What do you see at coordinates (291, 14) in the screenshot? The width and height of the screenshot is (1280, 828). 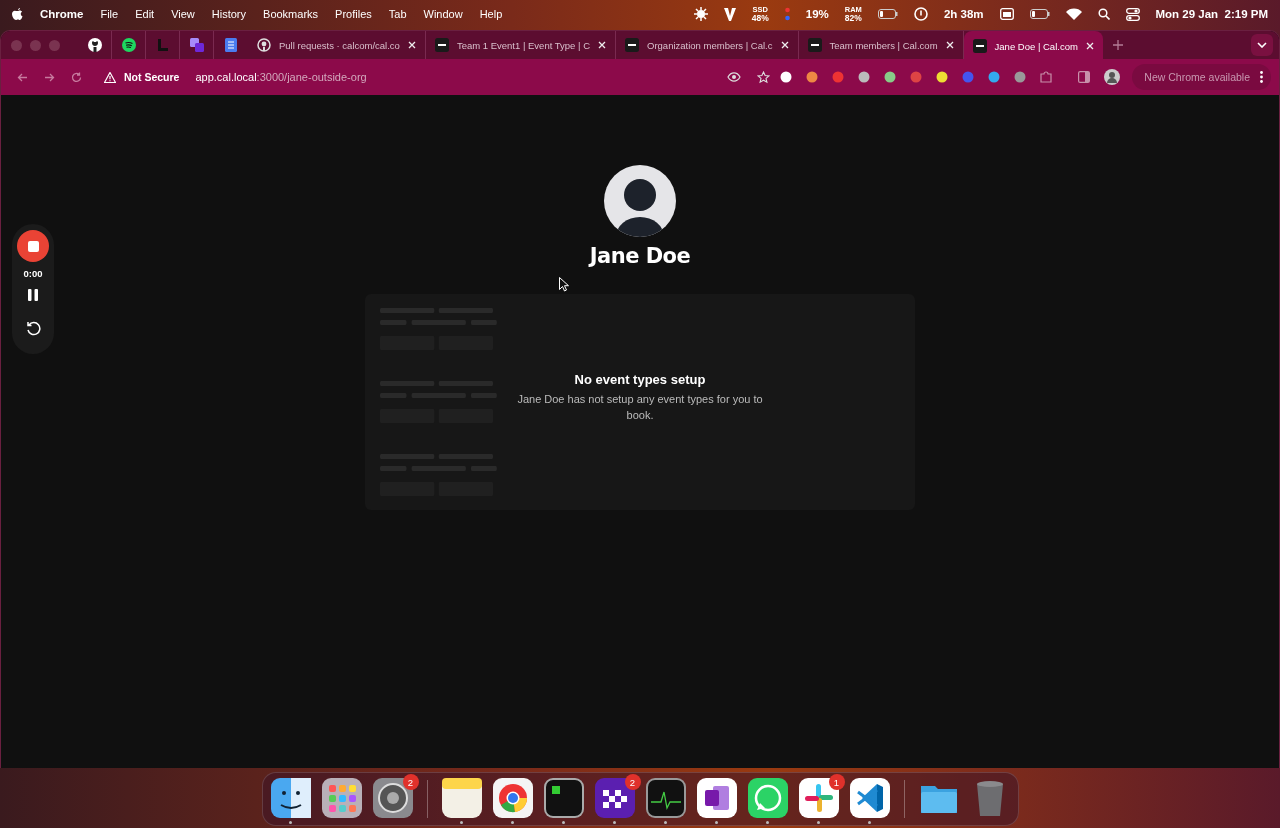 I see `menu-item: Bookmarks` at bounding box center [291, 14].